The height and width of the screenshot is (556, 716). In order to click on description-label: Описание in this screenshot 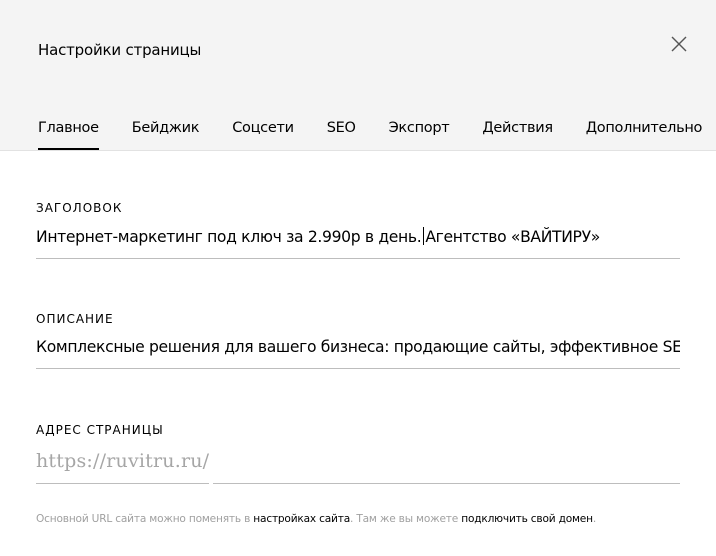, I will do `click(75, 319)`.